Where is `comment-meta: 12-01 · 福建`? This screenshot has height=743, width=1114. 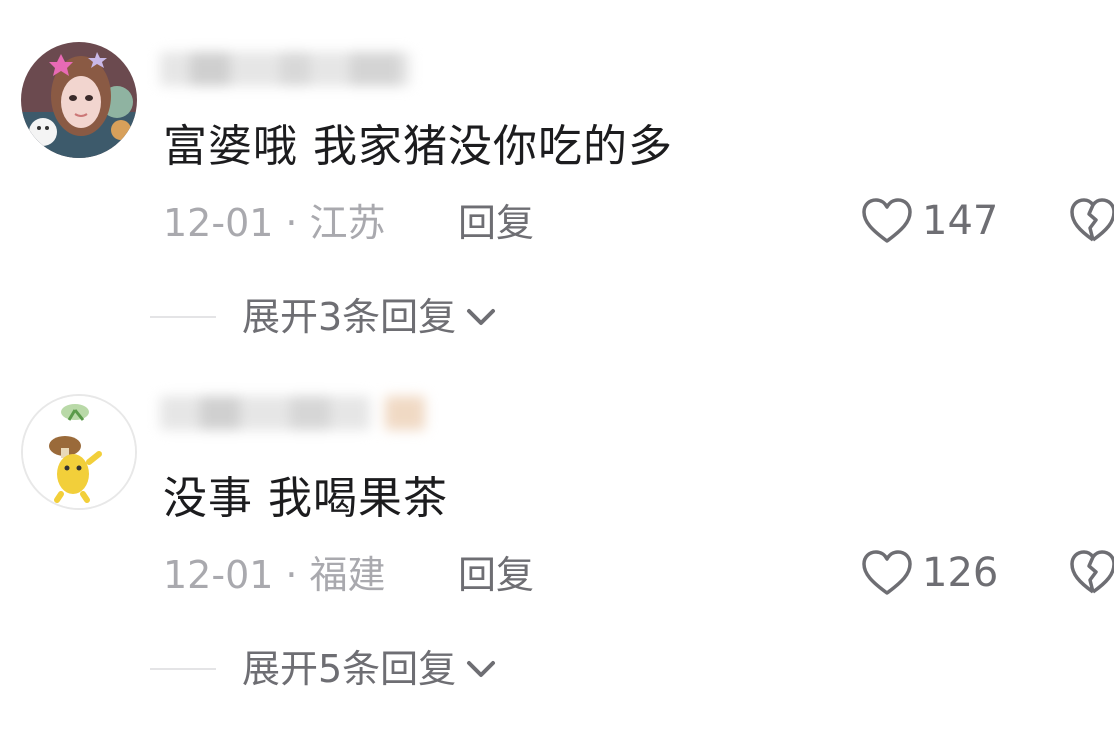 comment-meta: 12-01 · 福建 is located at coordinates (274, 575).